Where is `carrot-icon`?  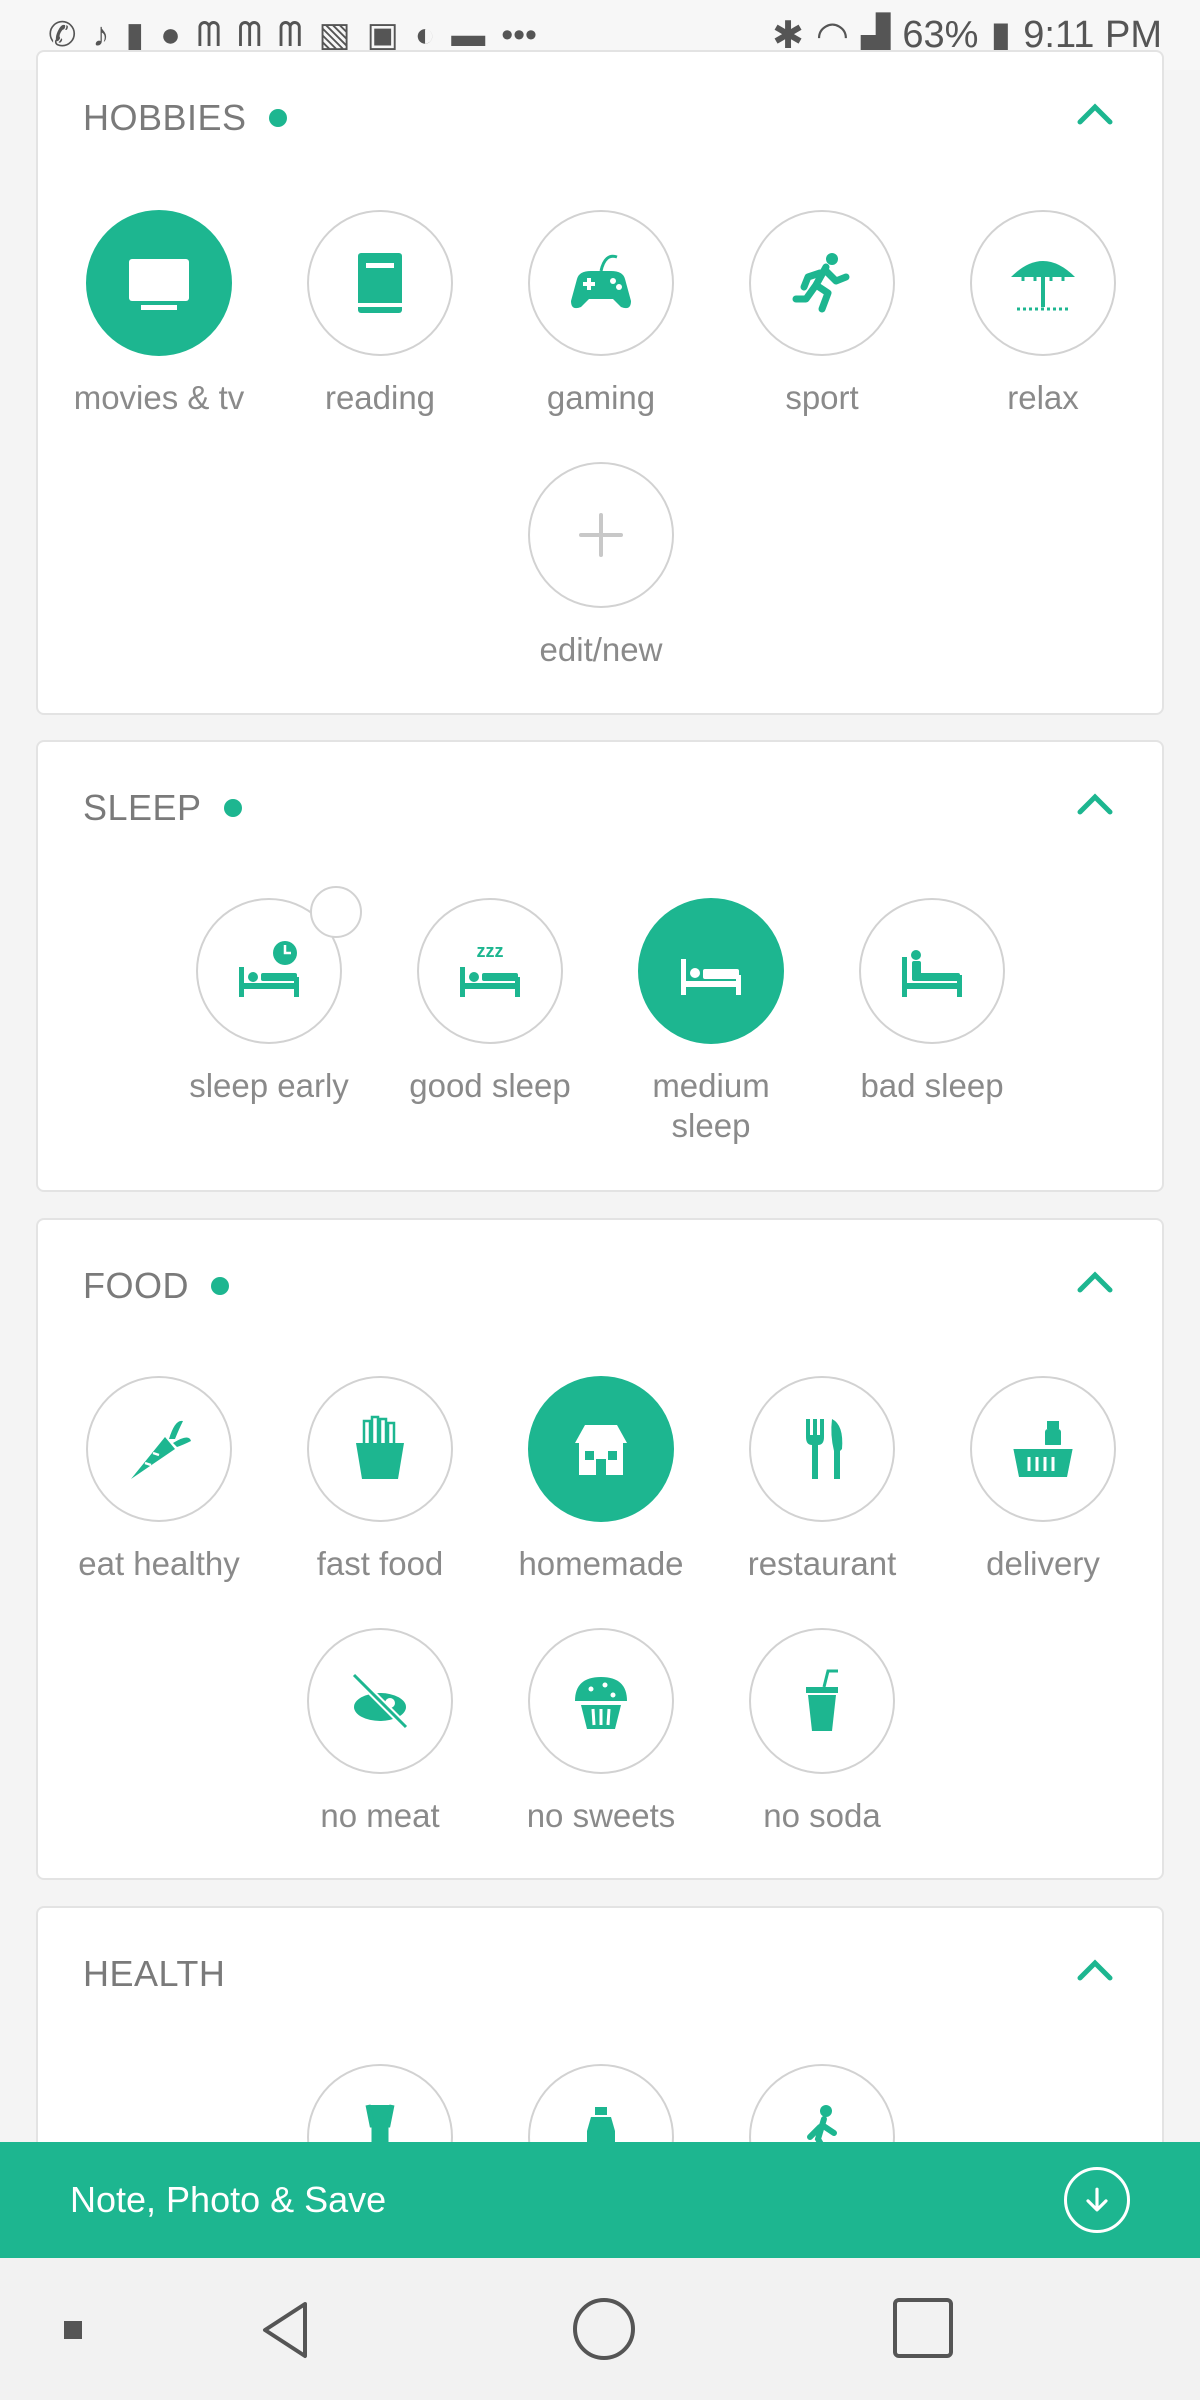 carrot-icon is located at coordinates (161, 1449).